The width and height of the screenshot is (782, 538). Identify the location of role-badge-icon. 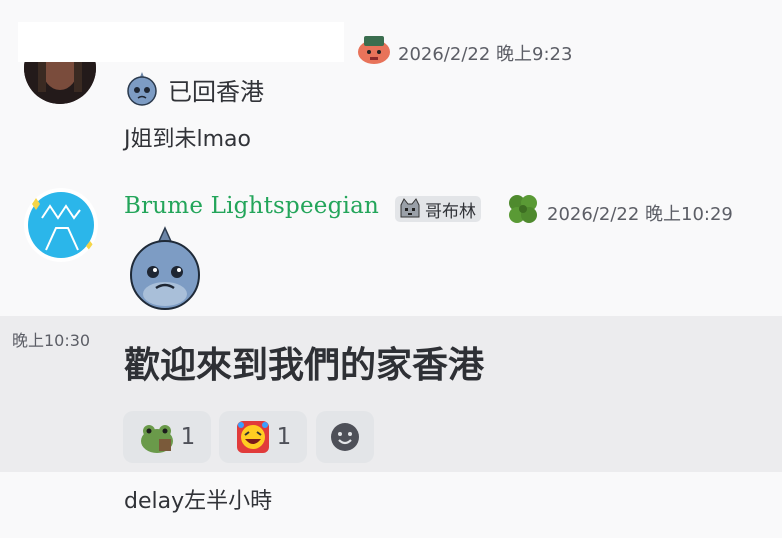
(374, 49).